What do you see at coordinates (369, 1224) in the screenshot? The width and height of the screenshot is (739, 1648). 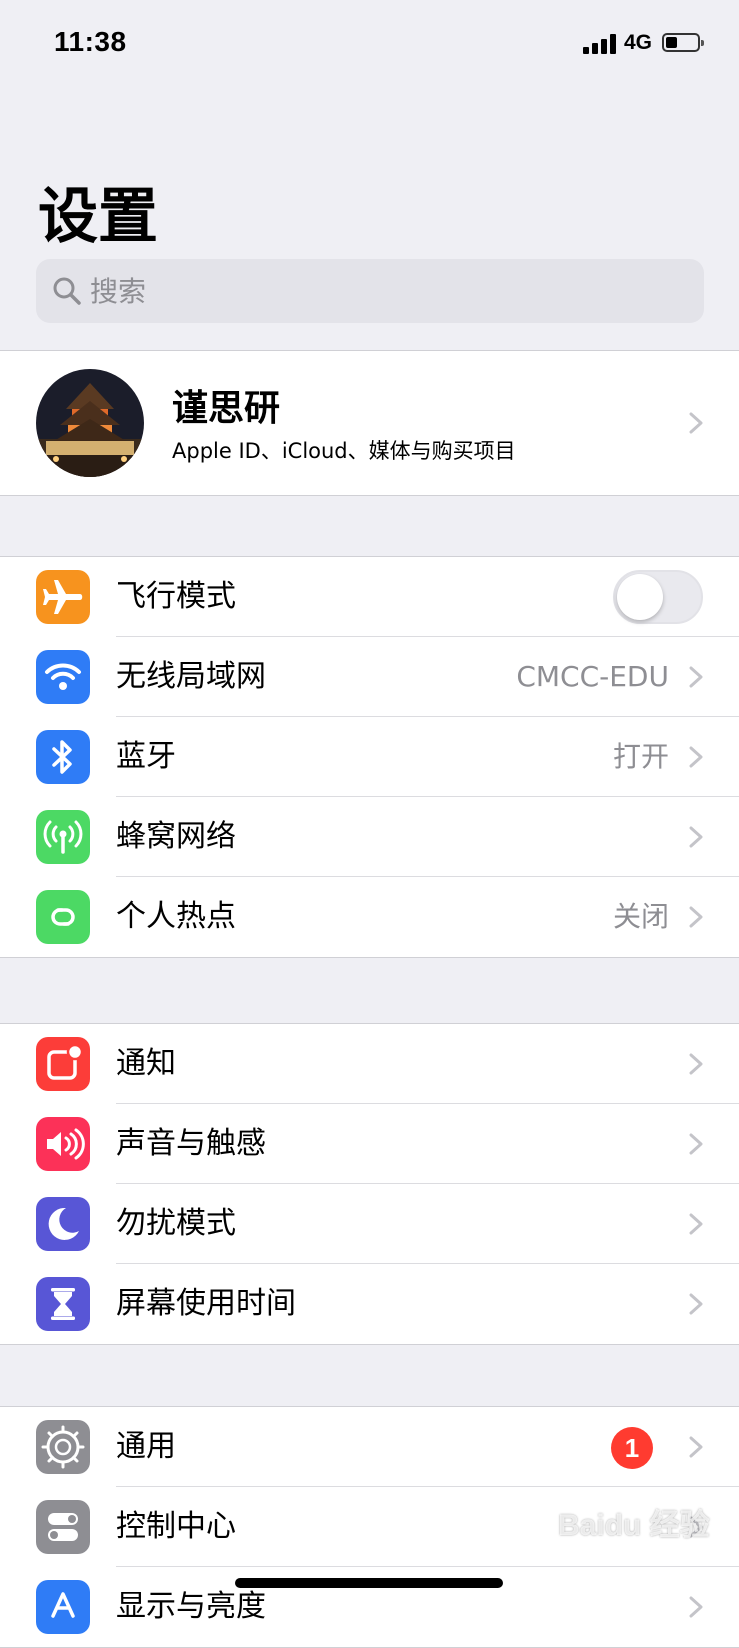 I see `settings-row-do-not-disturb: 勿扰模式` at bounding box center [369, 1224].